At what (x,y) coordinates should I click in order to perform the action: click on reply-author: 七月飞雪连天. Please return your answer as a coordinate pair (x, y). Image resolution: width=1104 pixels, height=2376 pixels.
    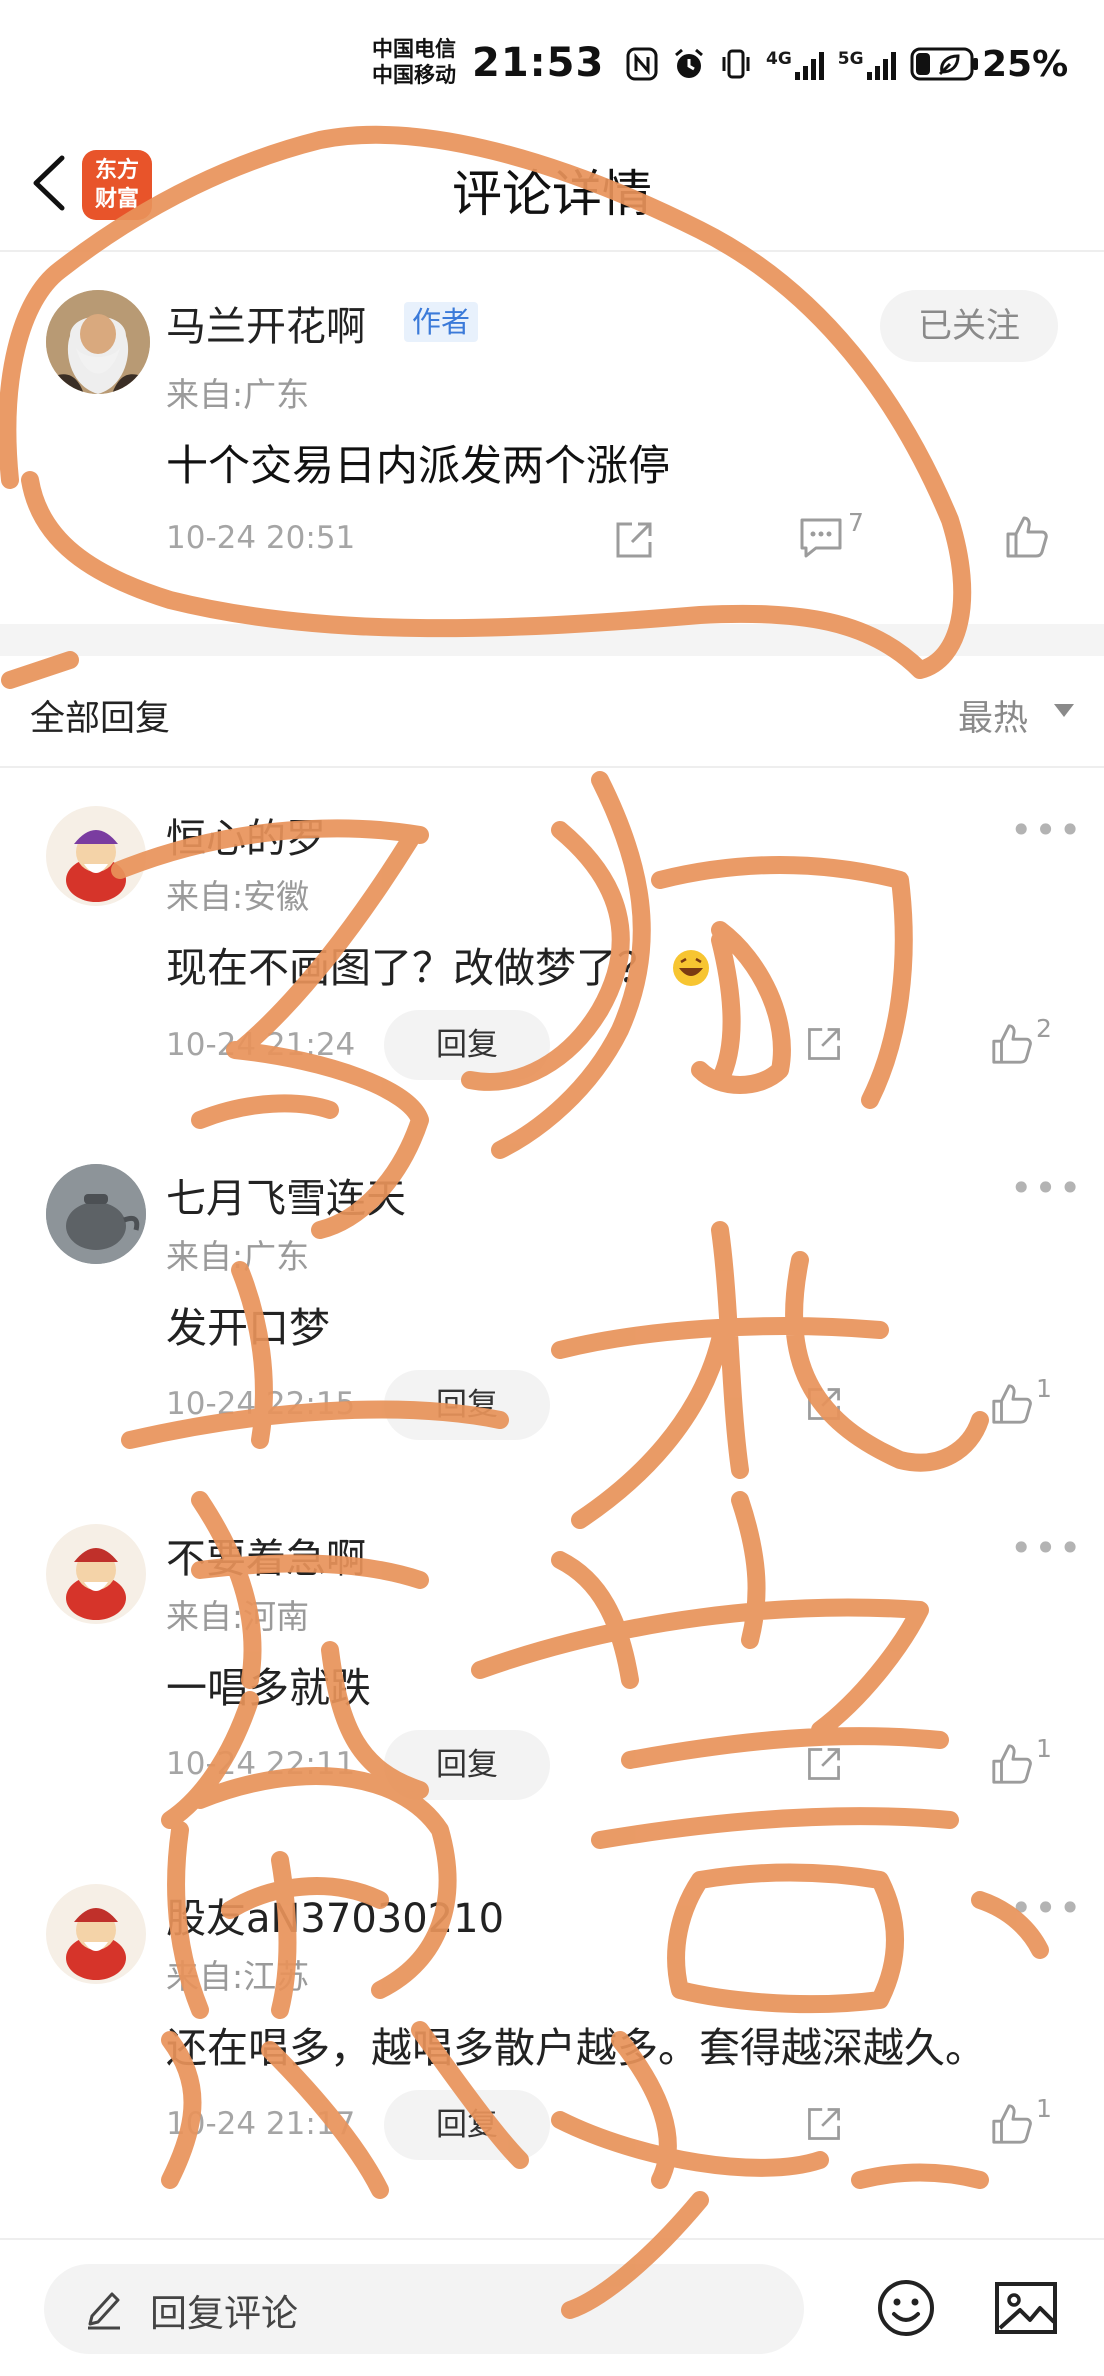
    Looking at the image, I should click on (286, 1195).